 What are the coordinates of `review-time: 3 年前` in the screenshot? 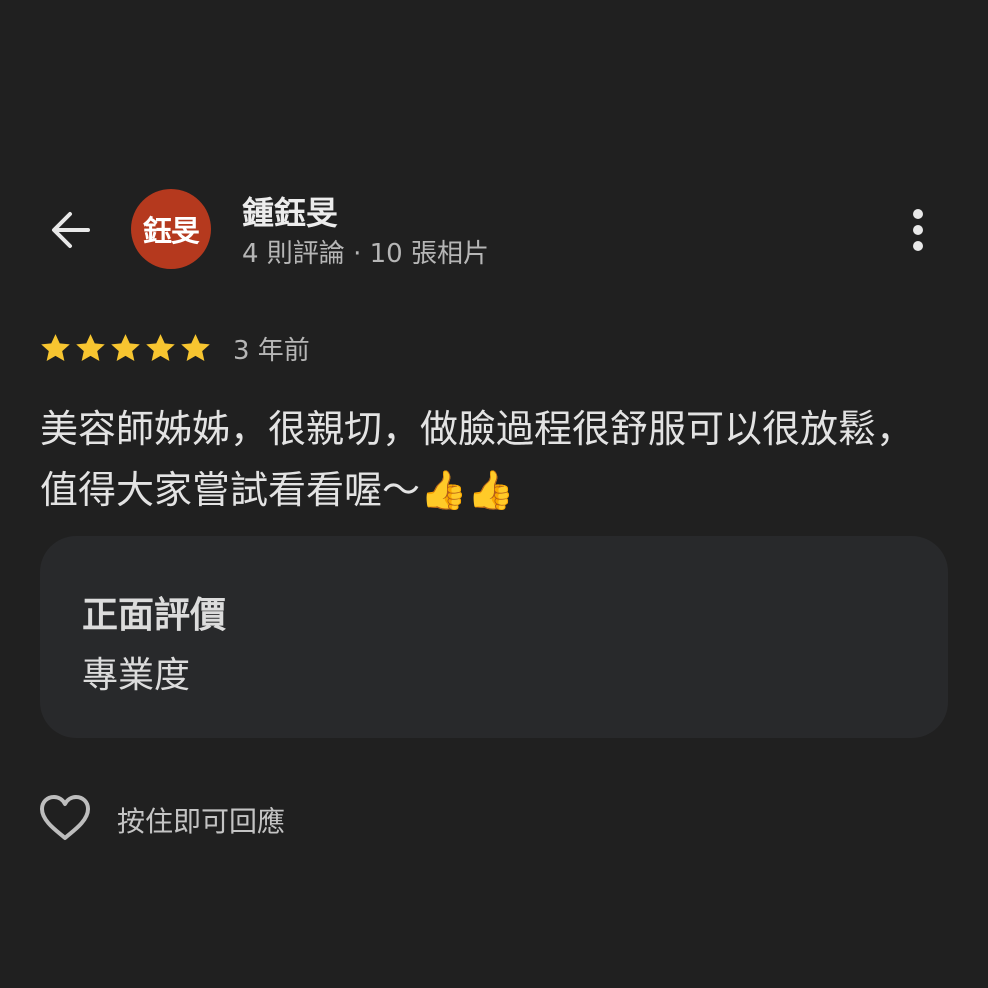 It's located at (271, 350).